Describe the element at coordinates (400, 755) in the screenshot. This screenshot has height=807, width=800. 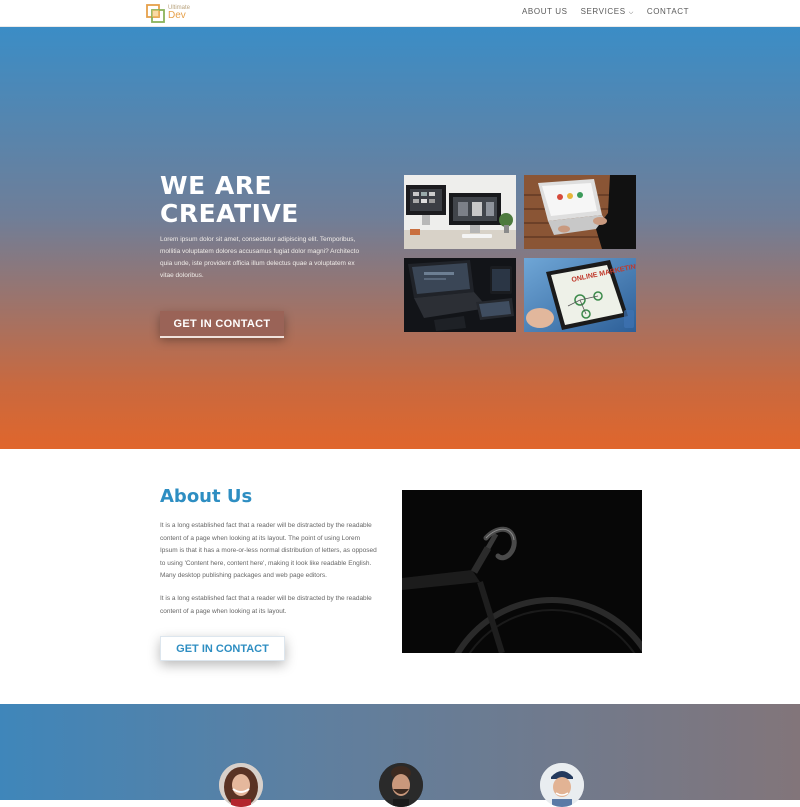
I see `team-section` at that location.